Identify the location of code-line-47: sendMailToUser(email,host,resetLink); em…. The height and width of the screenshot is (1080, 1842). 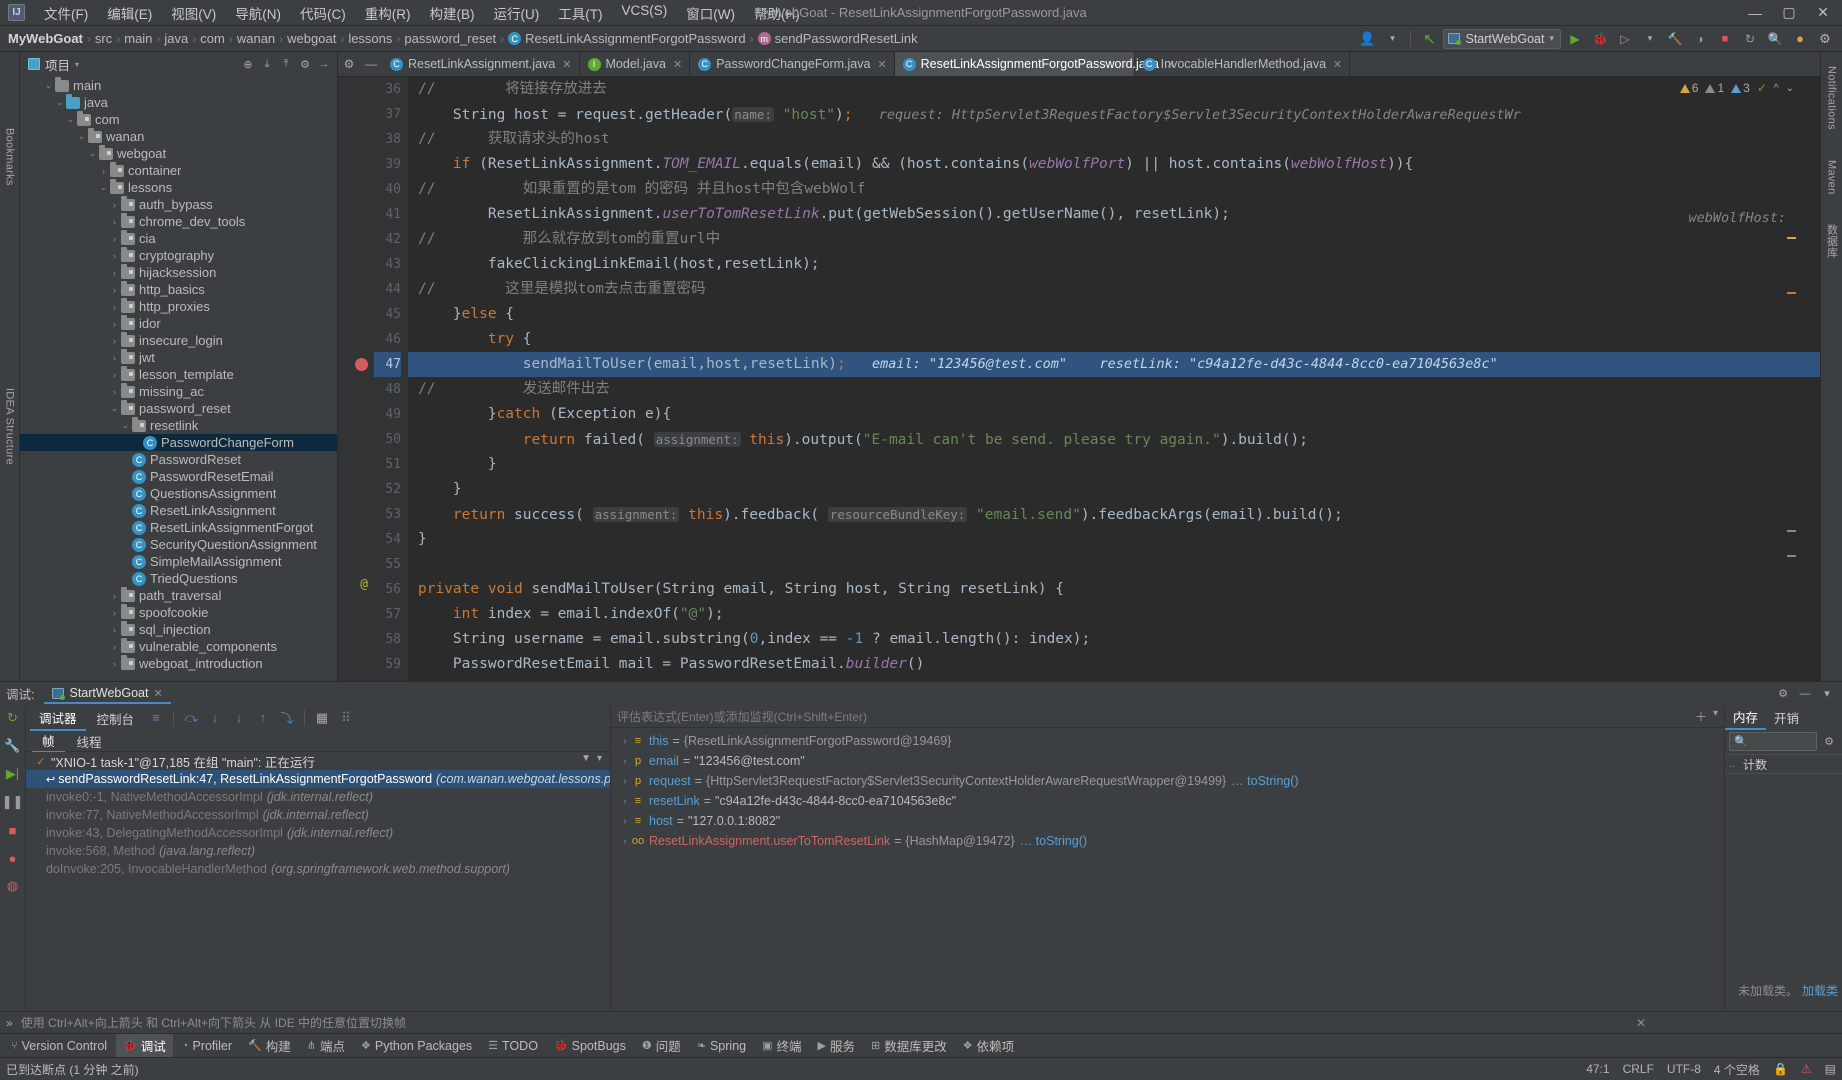
(1114, 364).